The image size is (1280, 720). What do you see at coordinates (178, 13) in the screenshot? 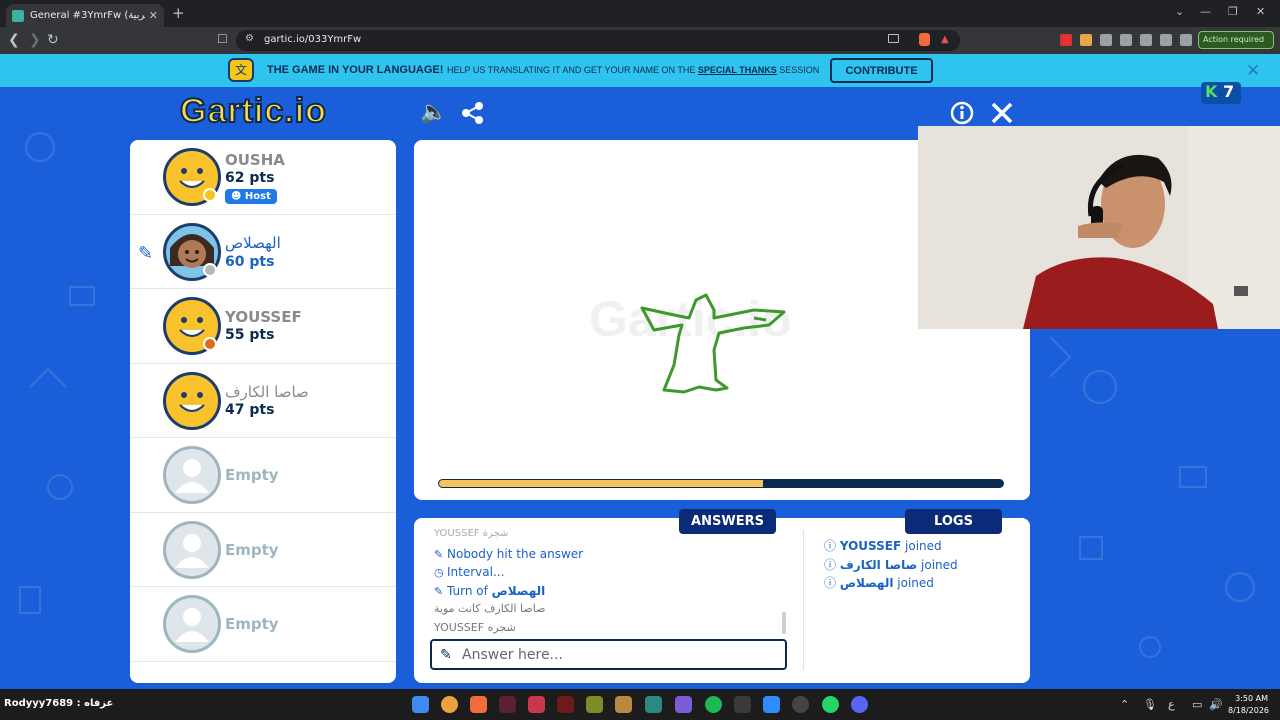
I see `new-tab-icon: +` at bounding box center [178, 13].